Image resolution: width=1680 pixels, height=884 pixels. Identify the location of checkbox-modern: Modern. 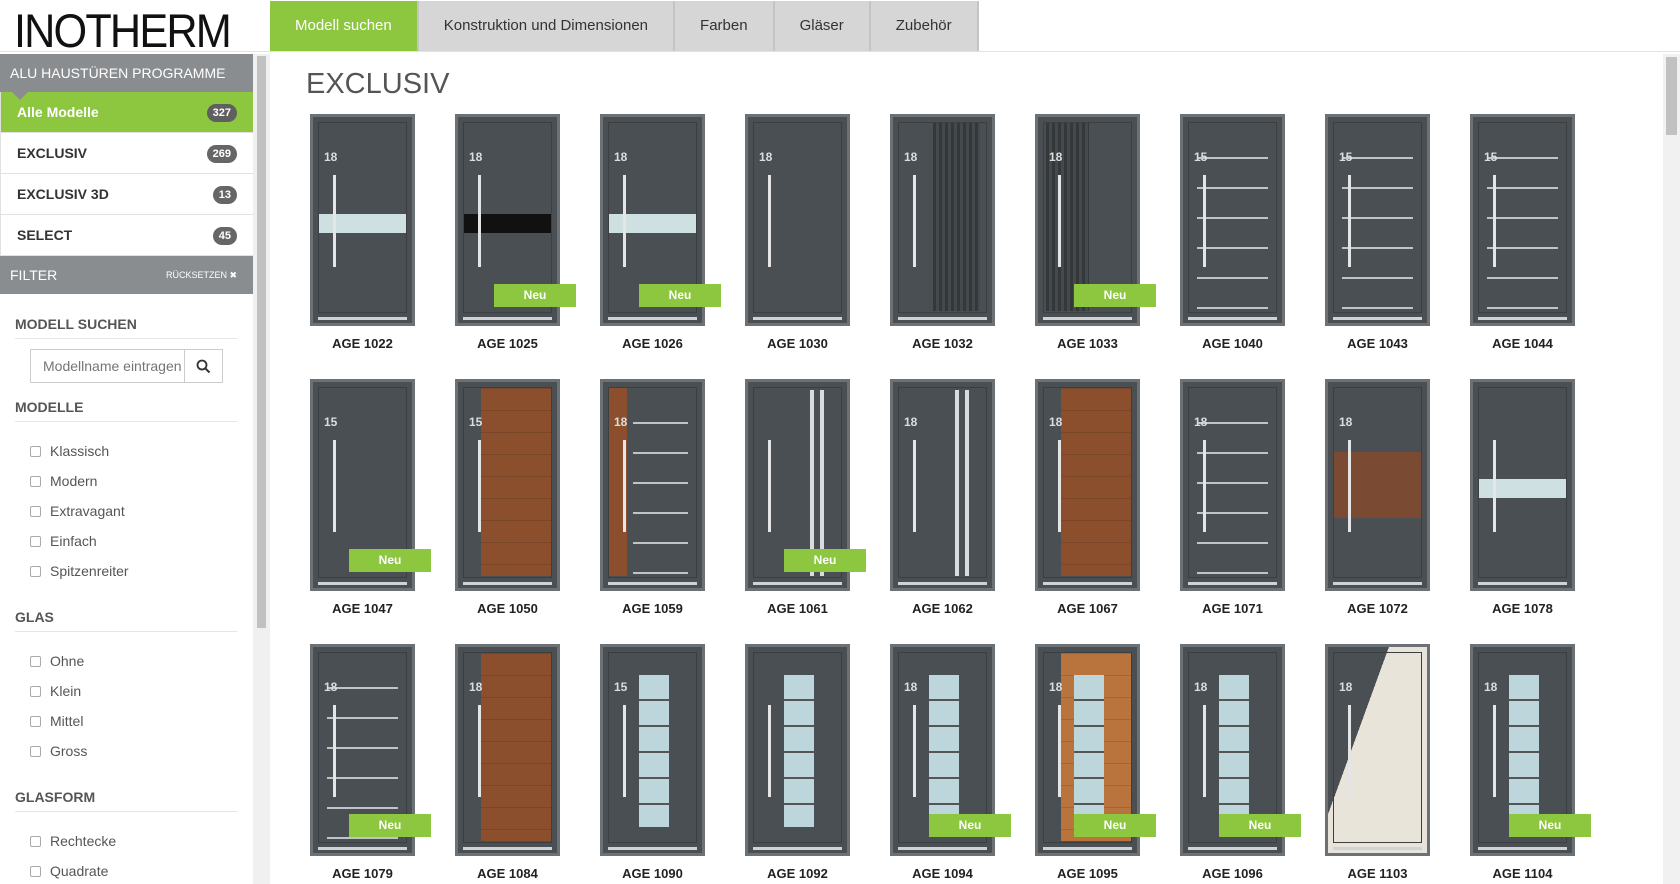
(63, 481).